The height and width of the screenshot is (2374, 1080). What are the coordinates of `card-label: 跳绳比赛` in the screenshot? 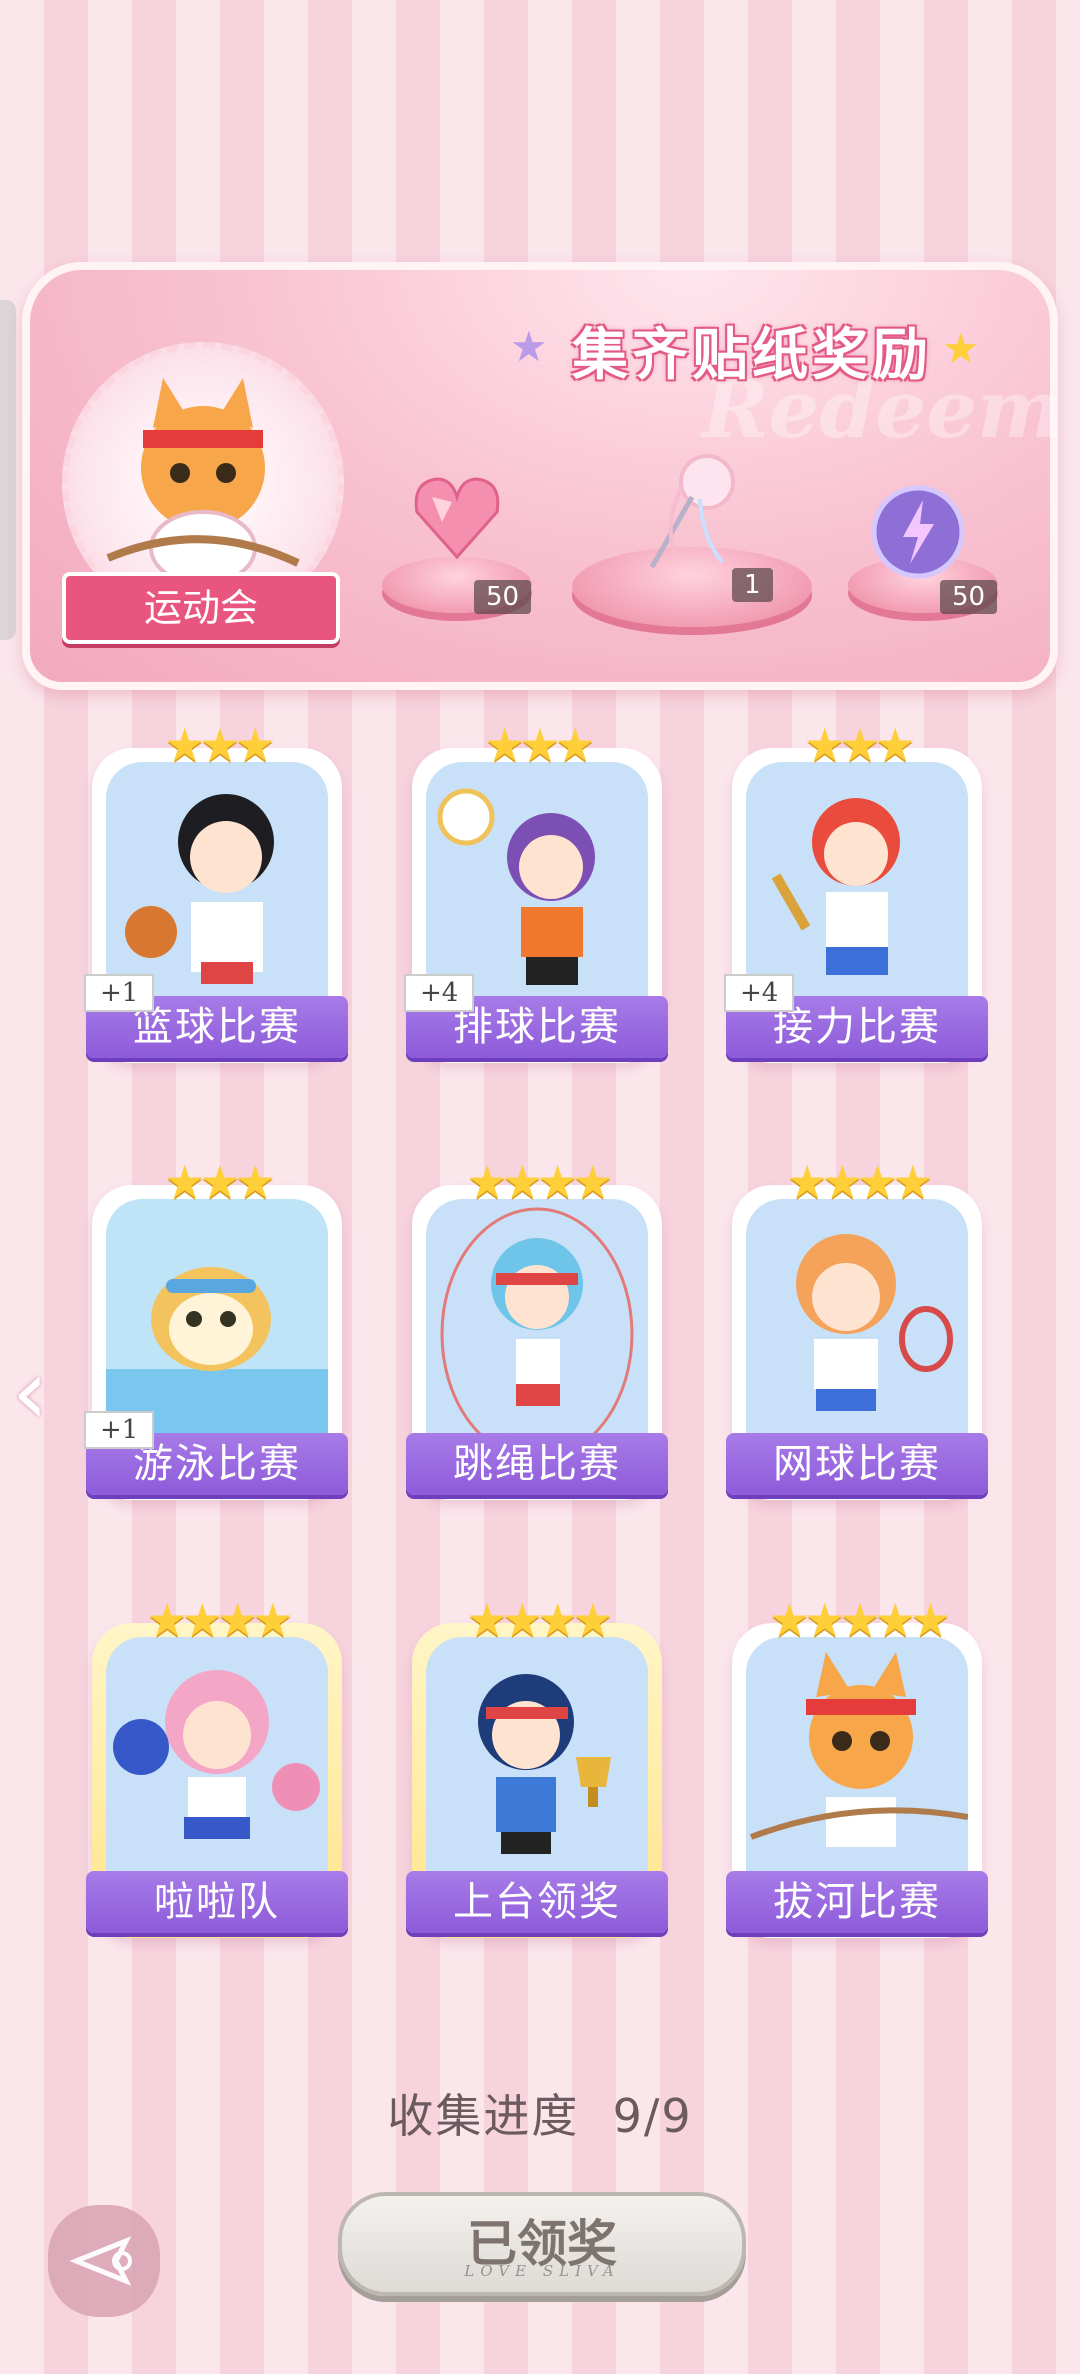 It's located at (537, 1464).